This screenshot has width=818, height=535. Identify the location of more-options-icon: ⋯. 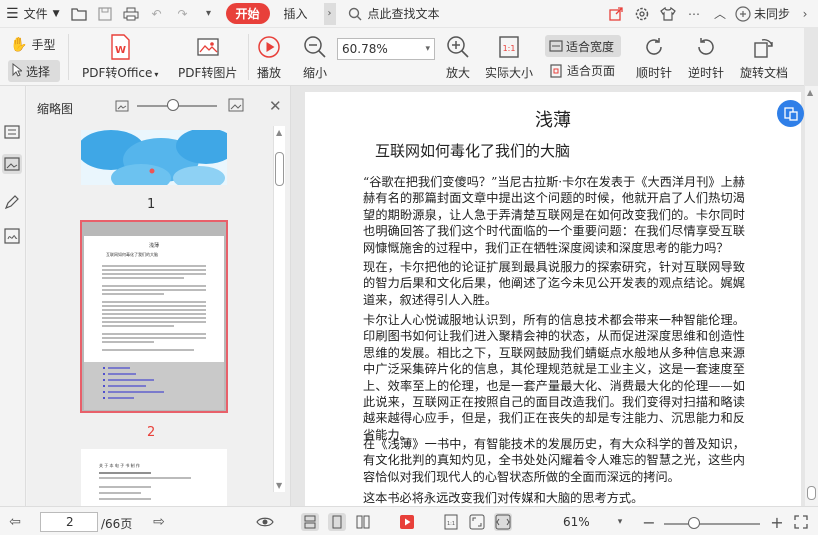
(694, 14).